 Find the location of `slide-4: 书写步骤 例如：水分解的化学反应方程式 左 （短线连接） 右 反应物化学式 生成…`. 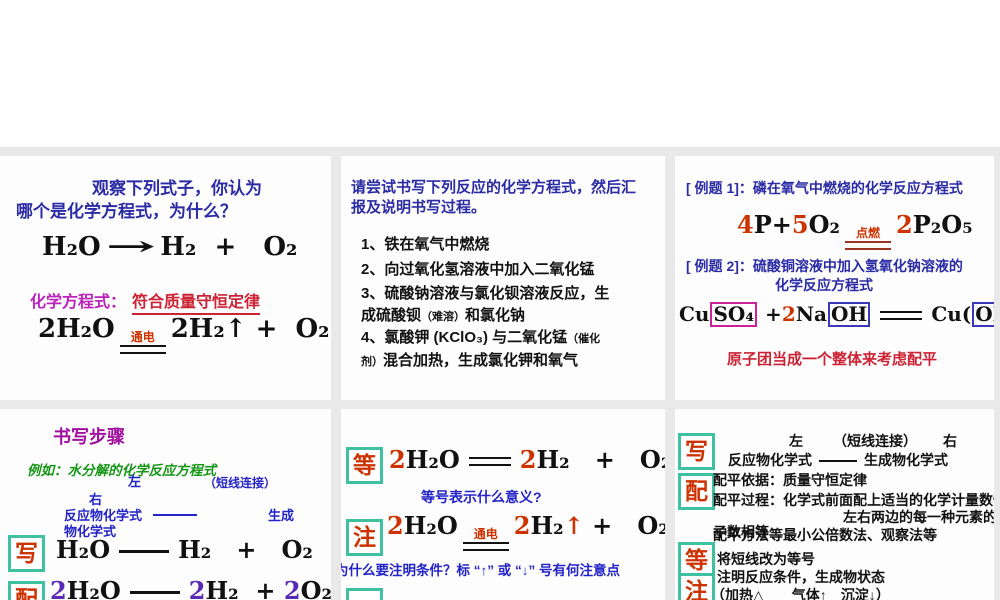

slide-4: 书写步骤 例如：水分解的化学反应方程式 左 （短线连接） 右 反应物化学式 生成… is located at coordinates (165, 504).